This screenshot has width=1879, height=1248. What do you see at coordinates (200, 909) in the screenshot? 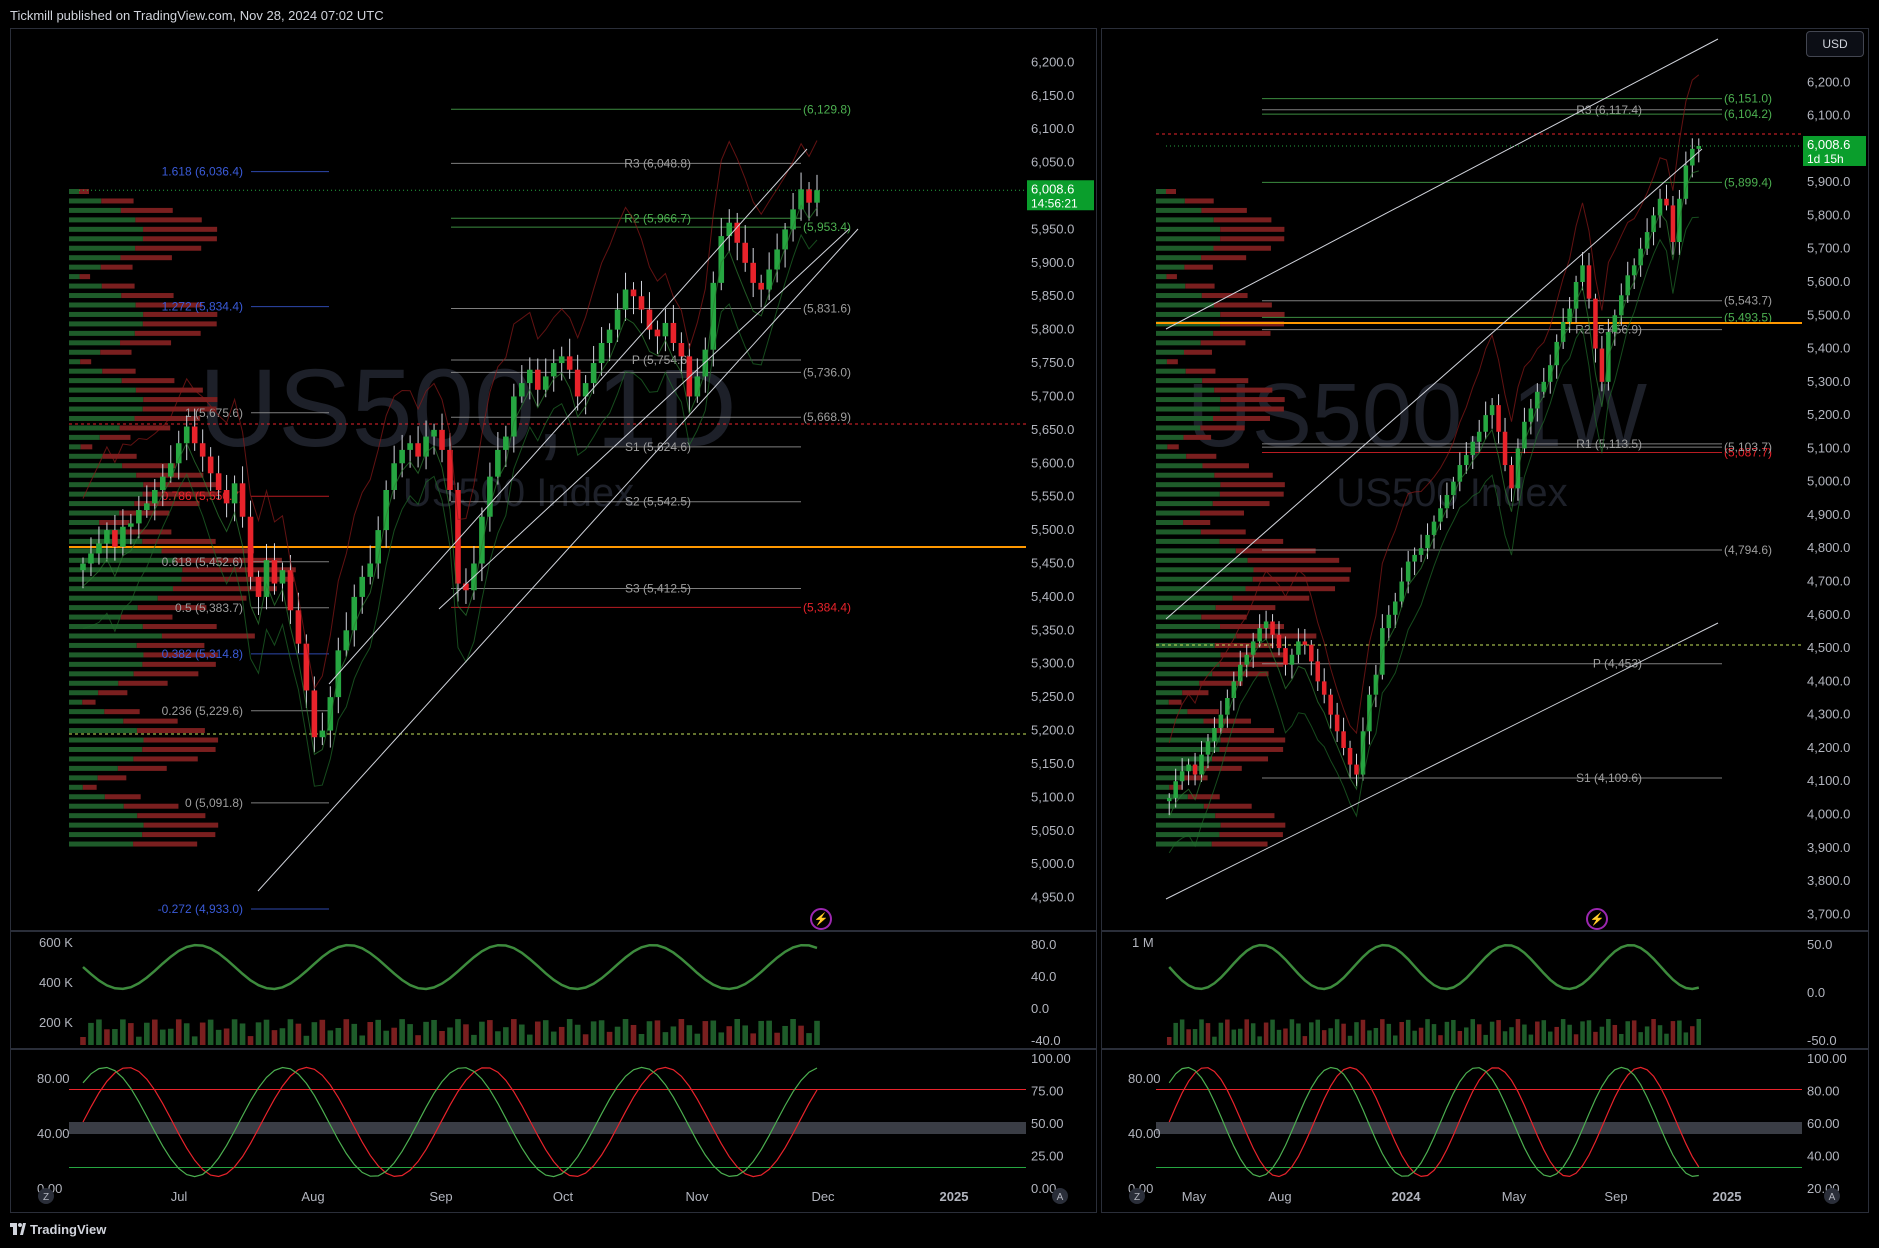
I see `level-label: -0.272 (4,933.0)` at bounding box center [200, 909].